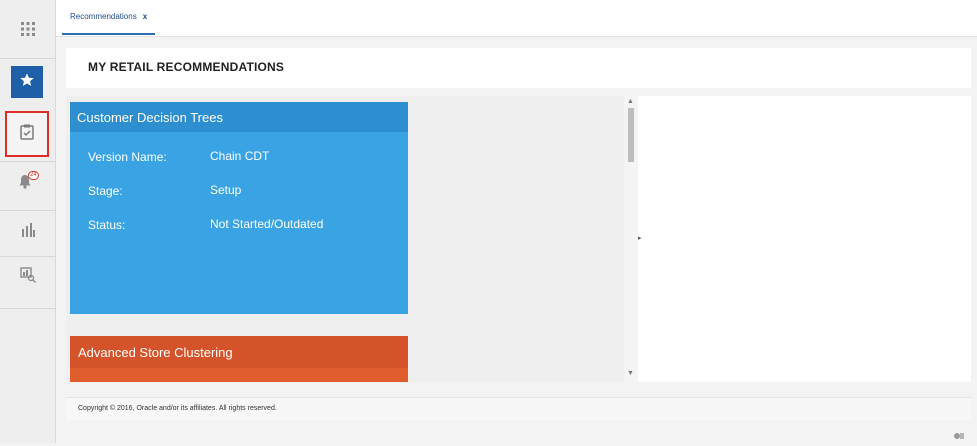 The width and height of the screenshot is (977, 446). I want to click on scroll-thumb, so click(631, 135).